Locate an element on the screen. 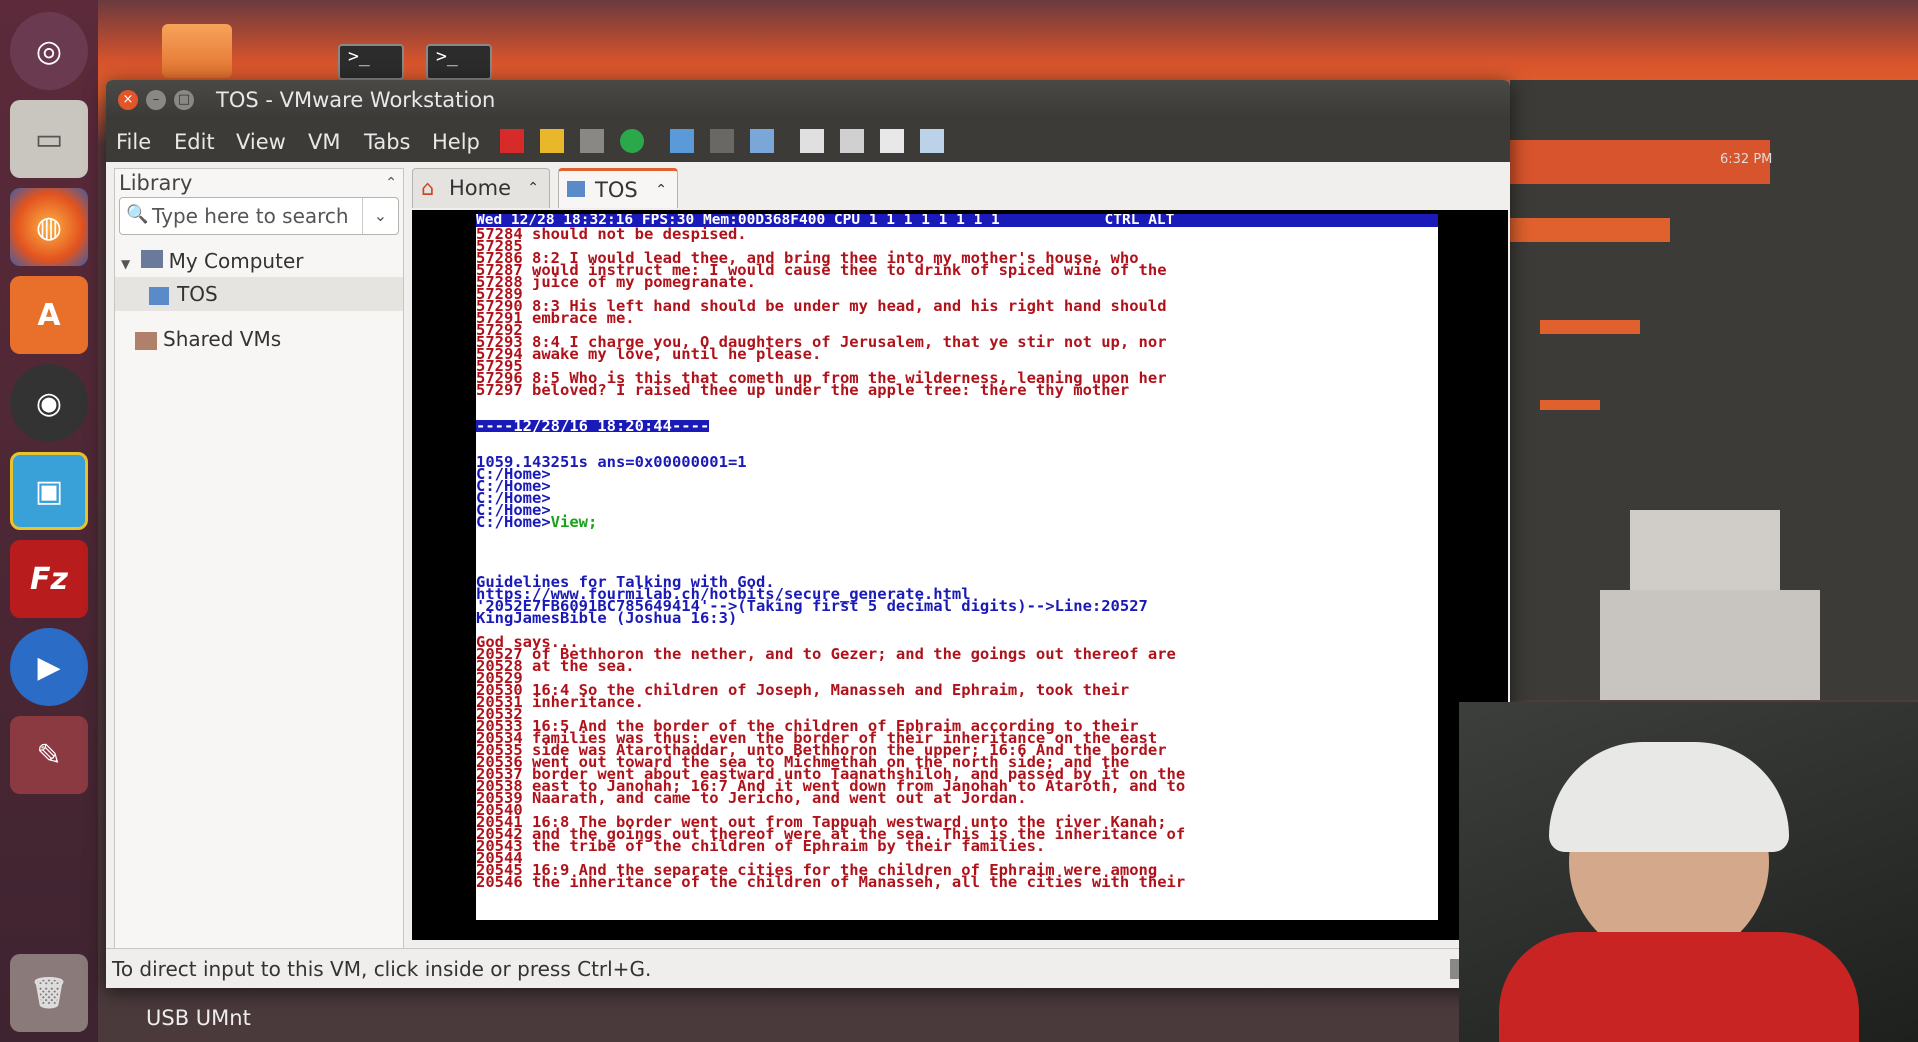  library-close-icon: ⌃ is located at coordinates (391, 183).